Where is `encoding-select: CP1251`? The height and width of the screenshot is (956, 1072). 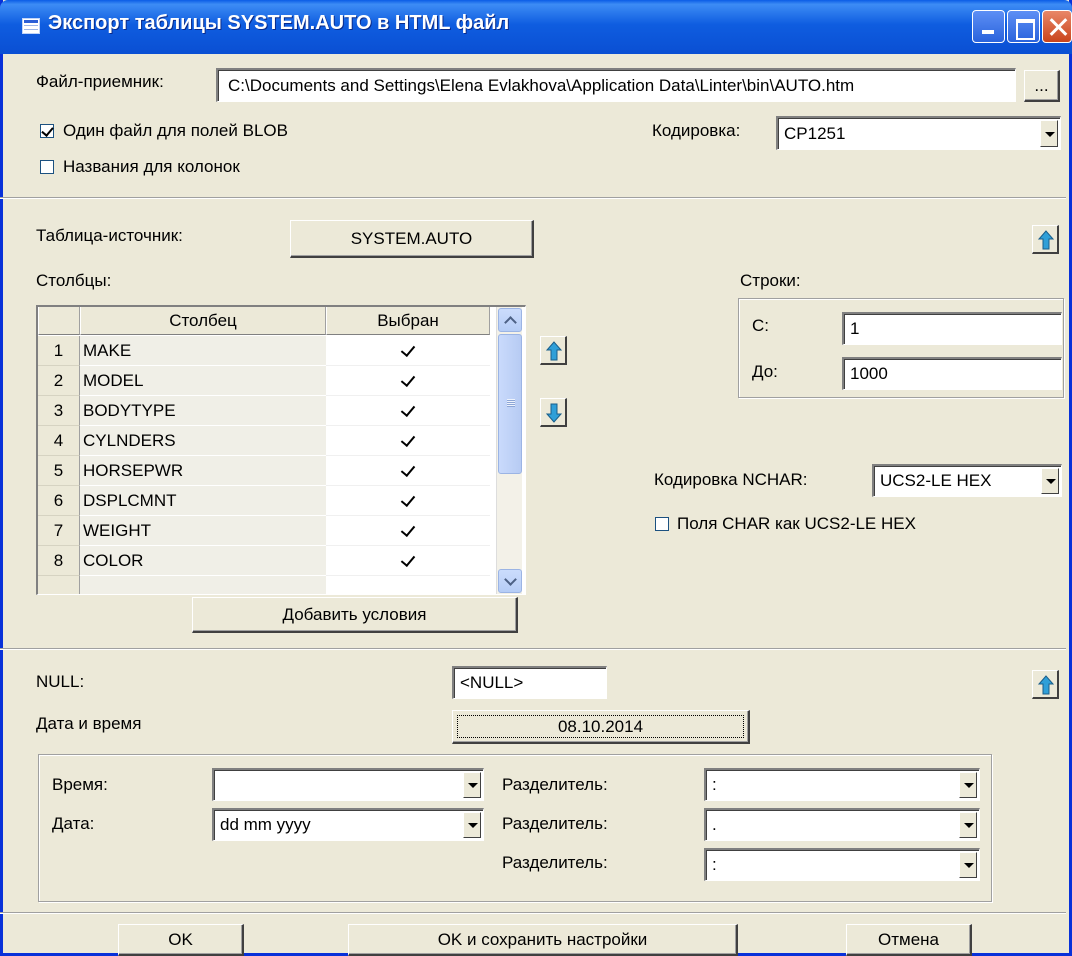 encoding-select: CP1251 is located at coordinates (918, 133).